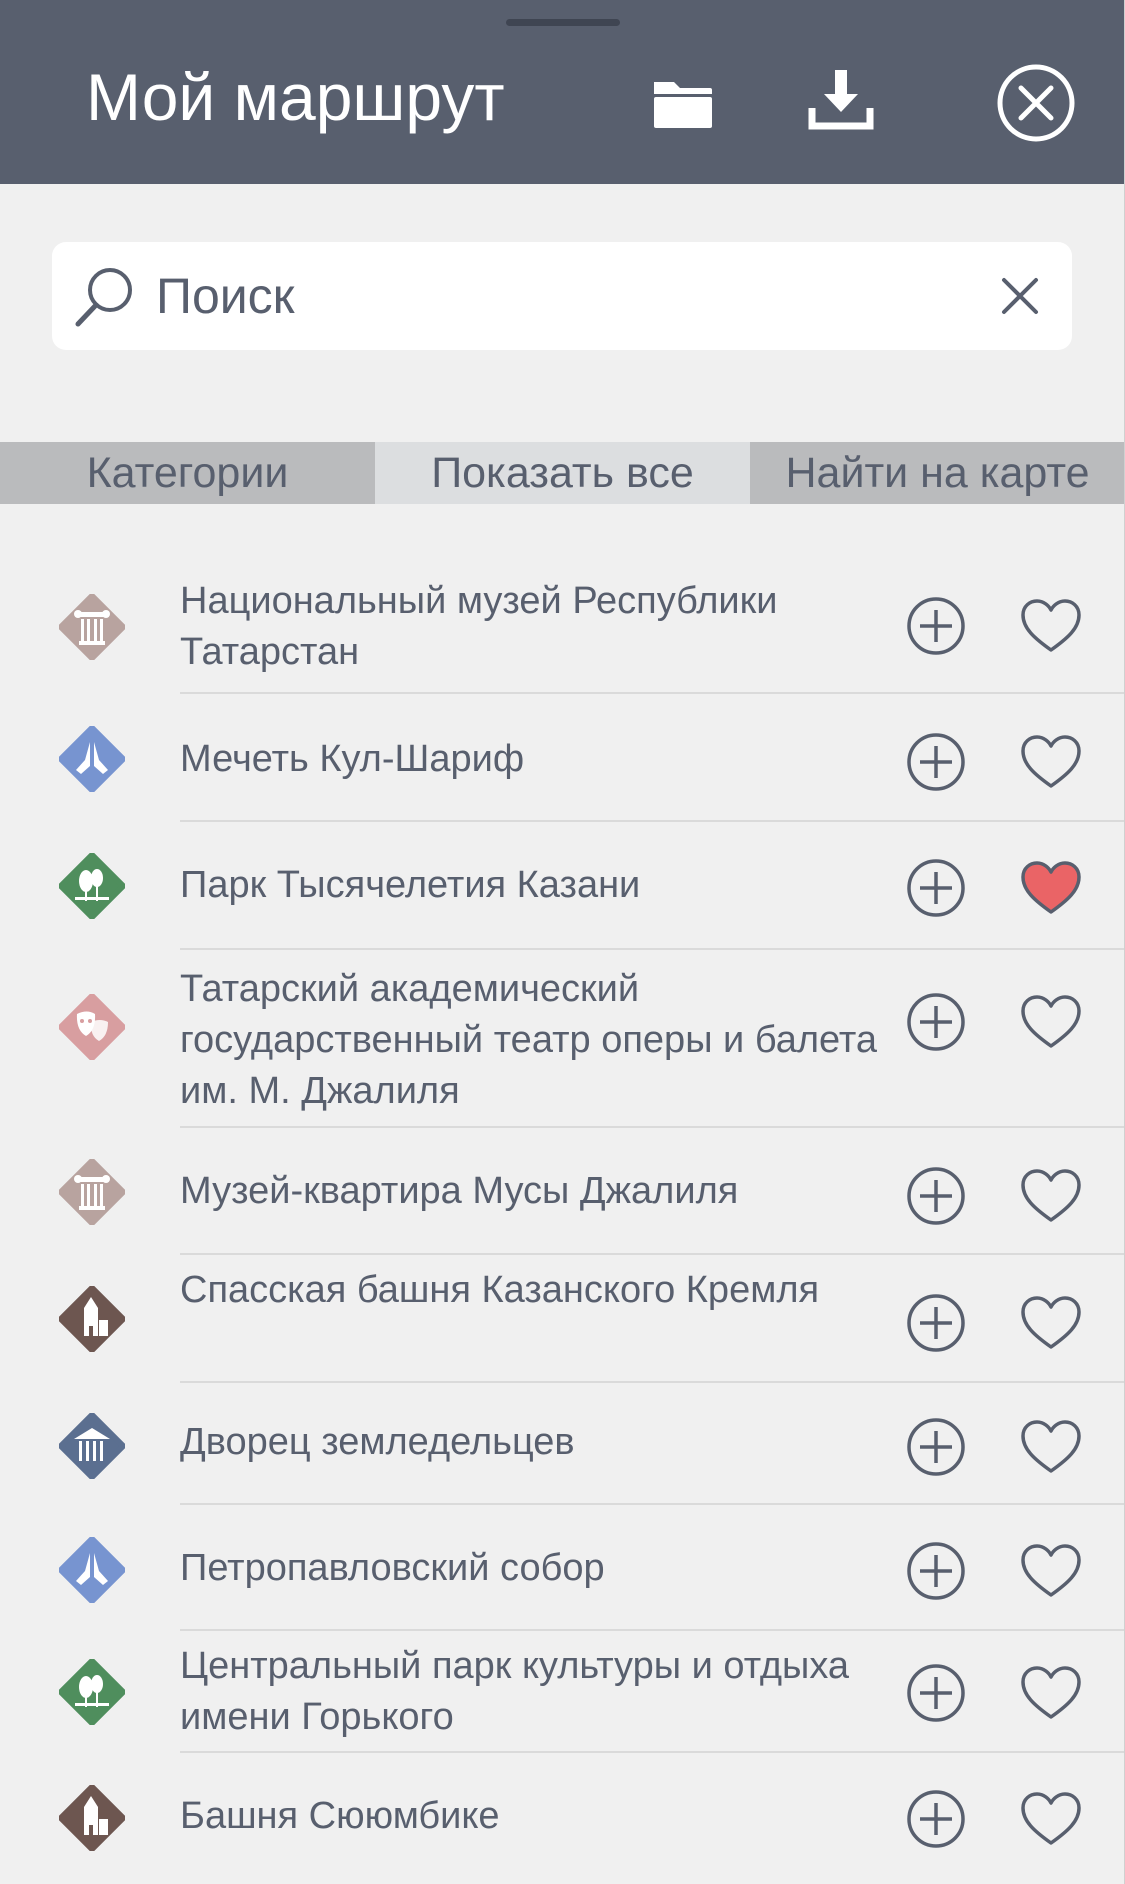 The width and height of the screenshot is (1125, 1884). What do you see at coordinates (479, 626) in the screenshot?
I see `place-name: Национальный музей Республики Татарстан` at bounding box center [479, 626].